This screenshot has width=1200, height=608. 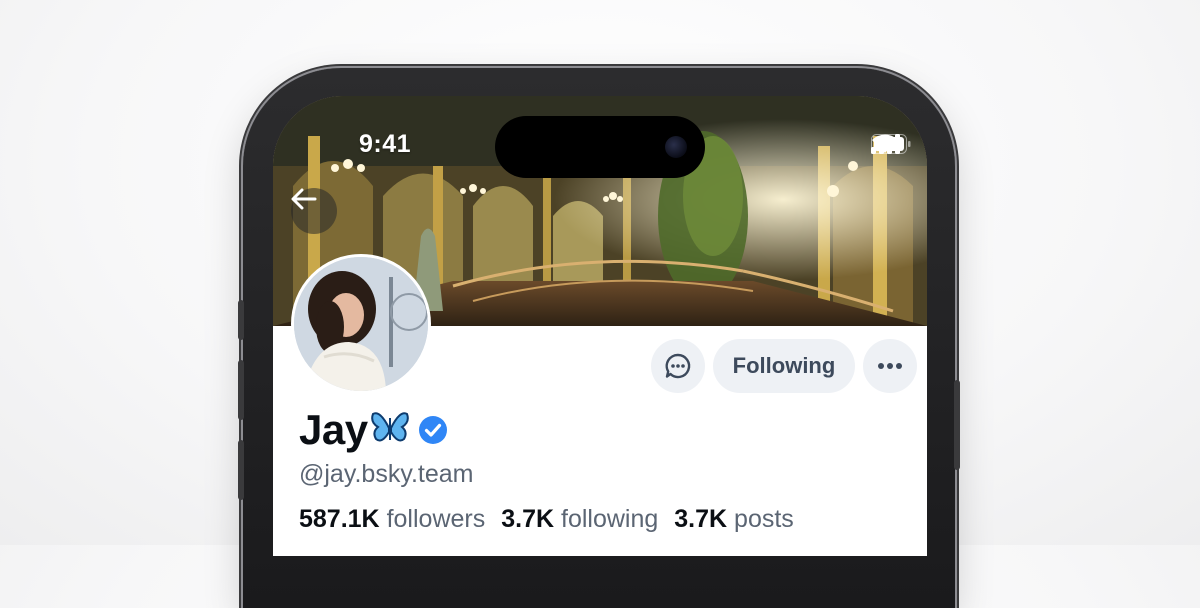 What do you see at coordinates (304, 199) in the screenshot?
I see `back-arrow-icon` at bounding box center [304, 199].